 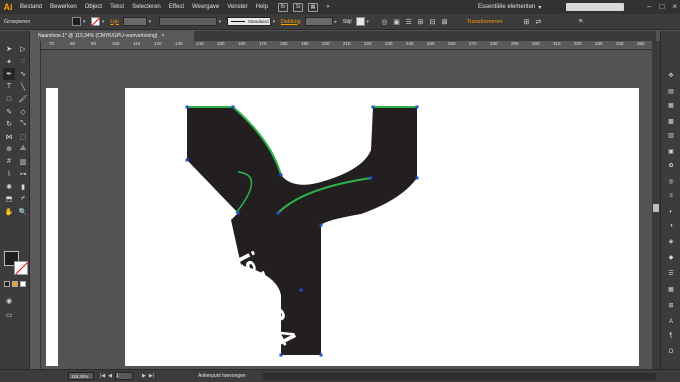 What do you see at coordinates (297, 7) in the screenshot?
I see `stock-icon: St` at bounding box center [297, 7].